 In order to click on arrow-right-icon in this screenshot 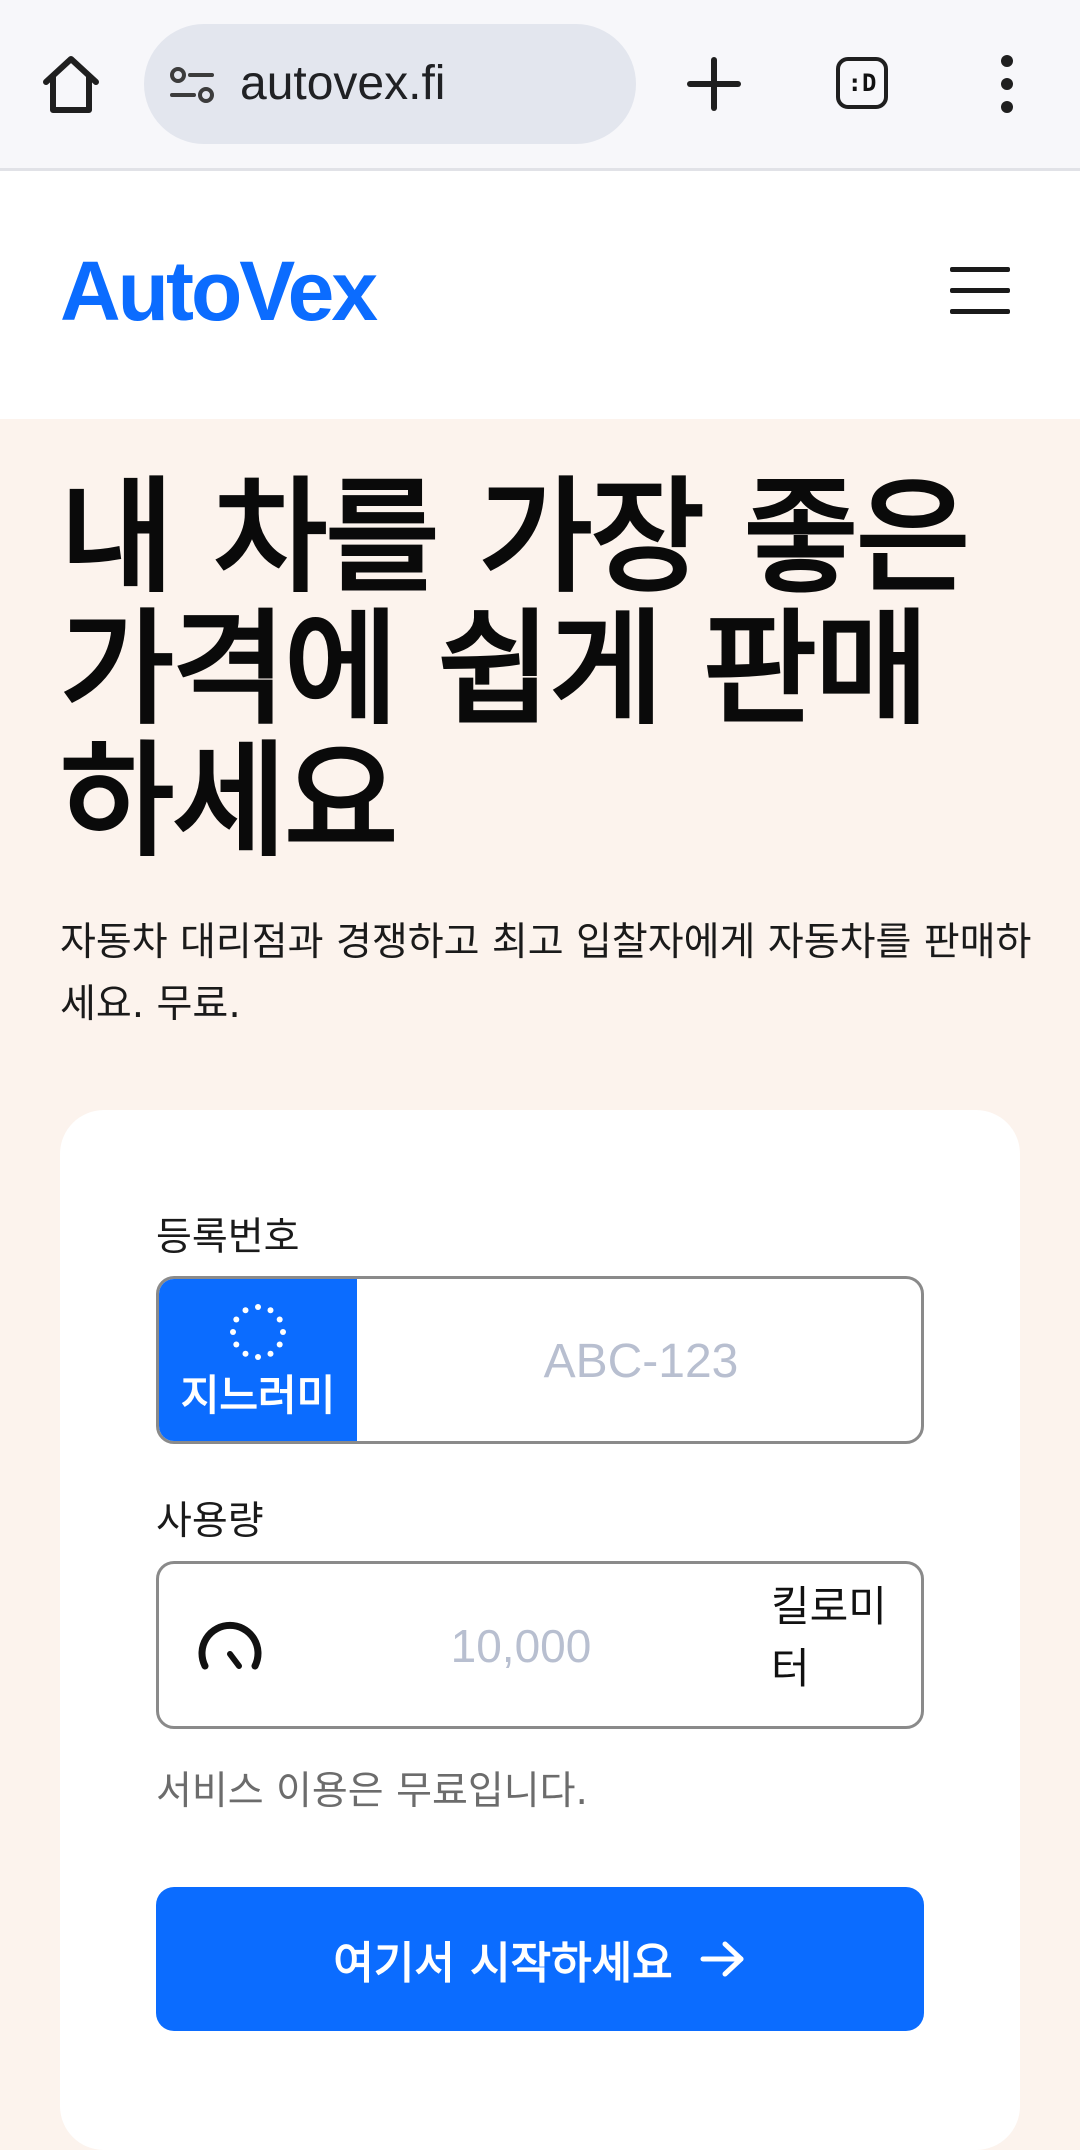, I will do `click(722, 1959)`.